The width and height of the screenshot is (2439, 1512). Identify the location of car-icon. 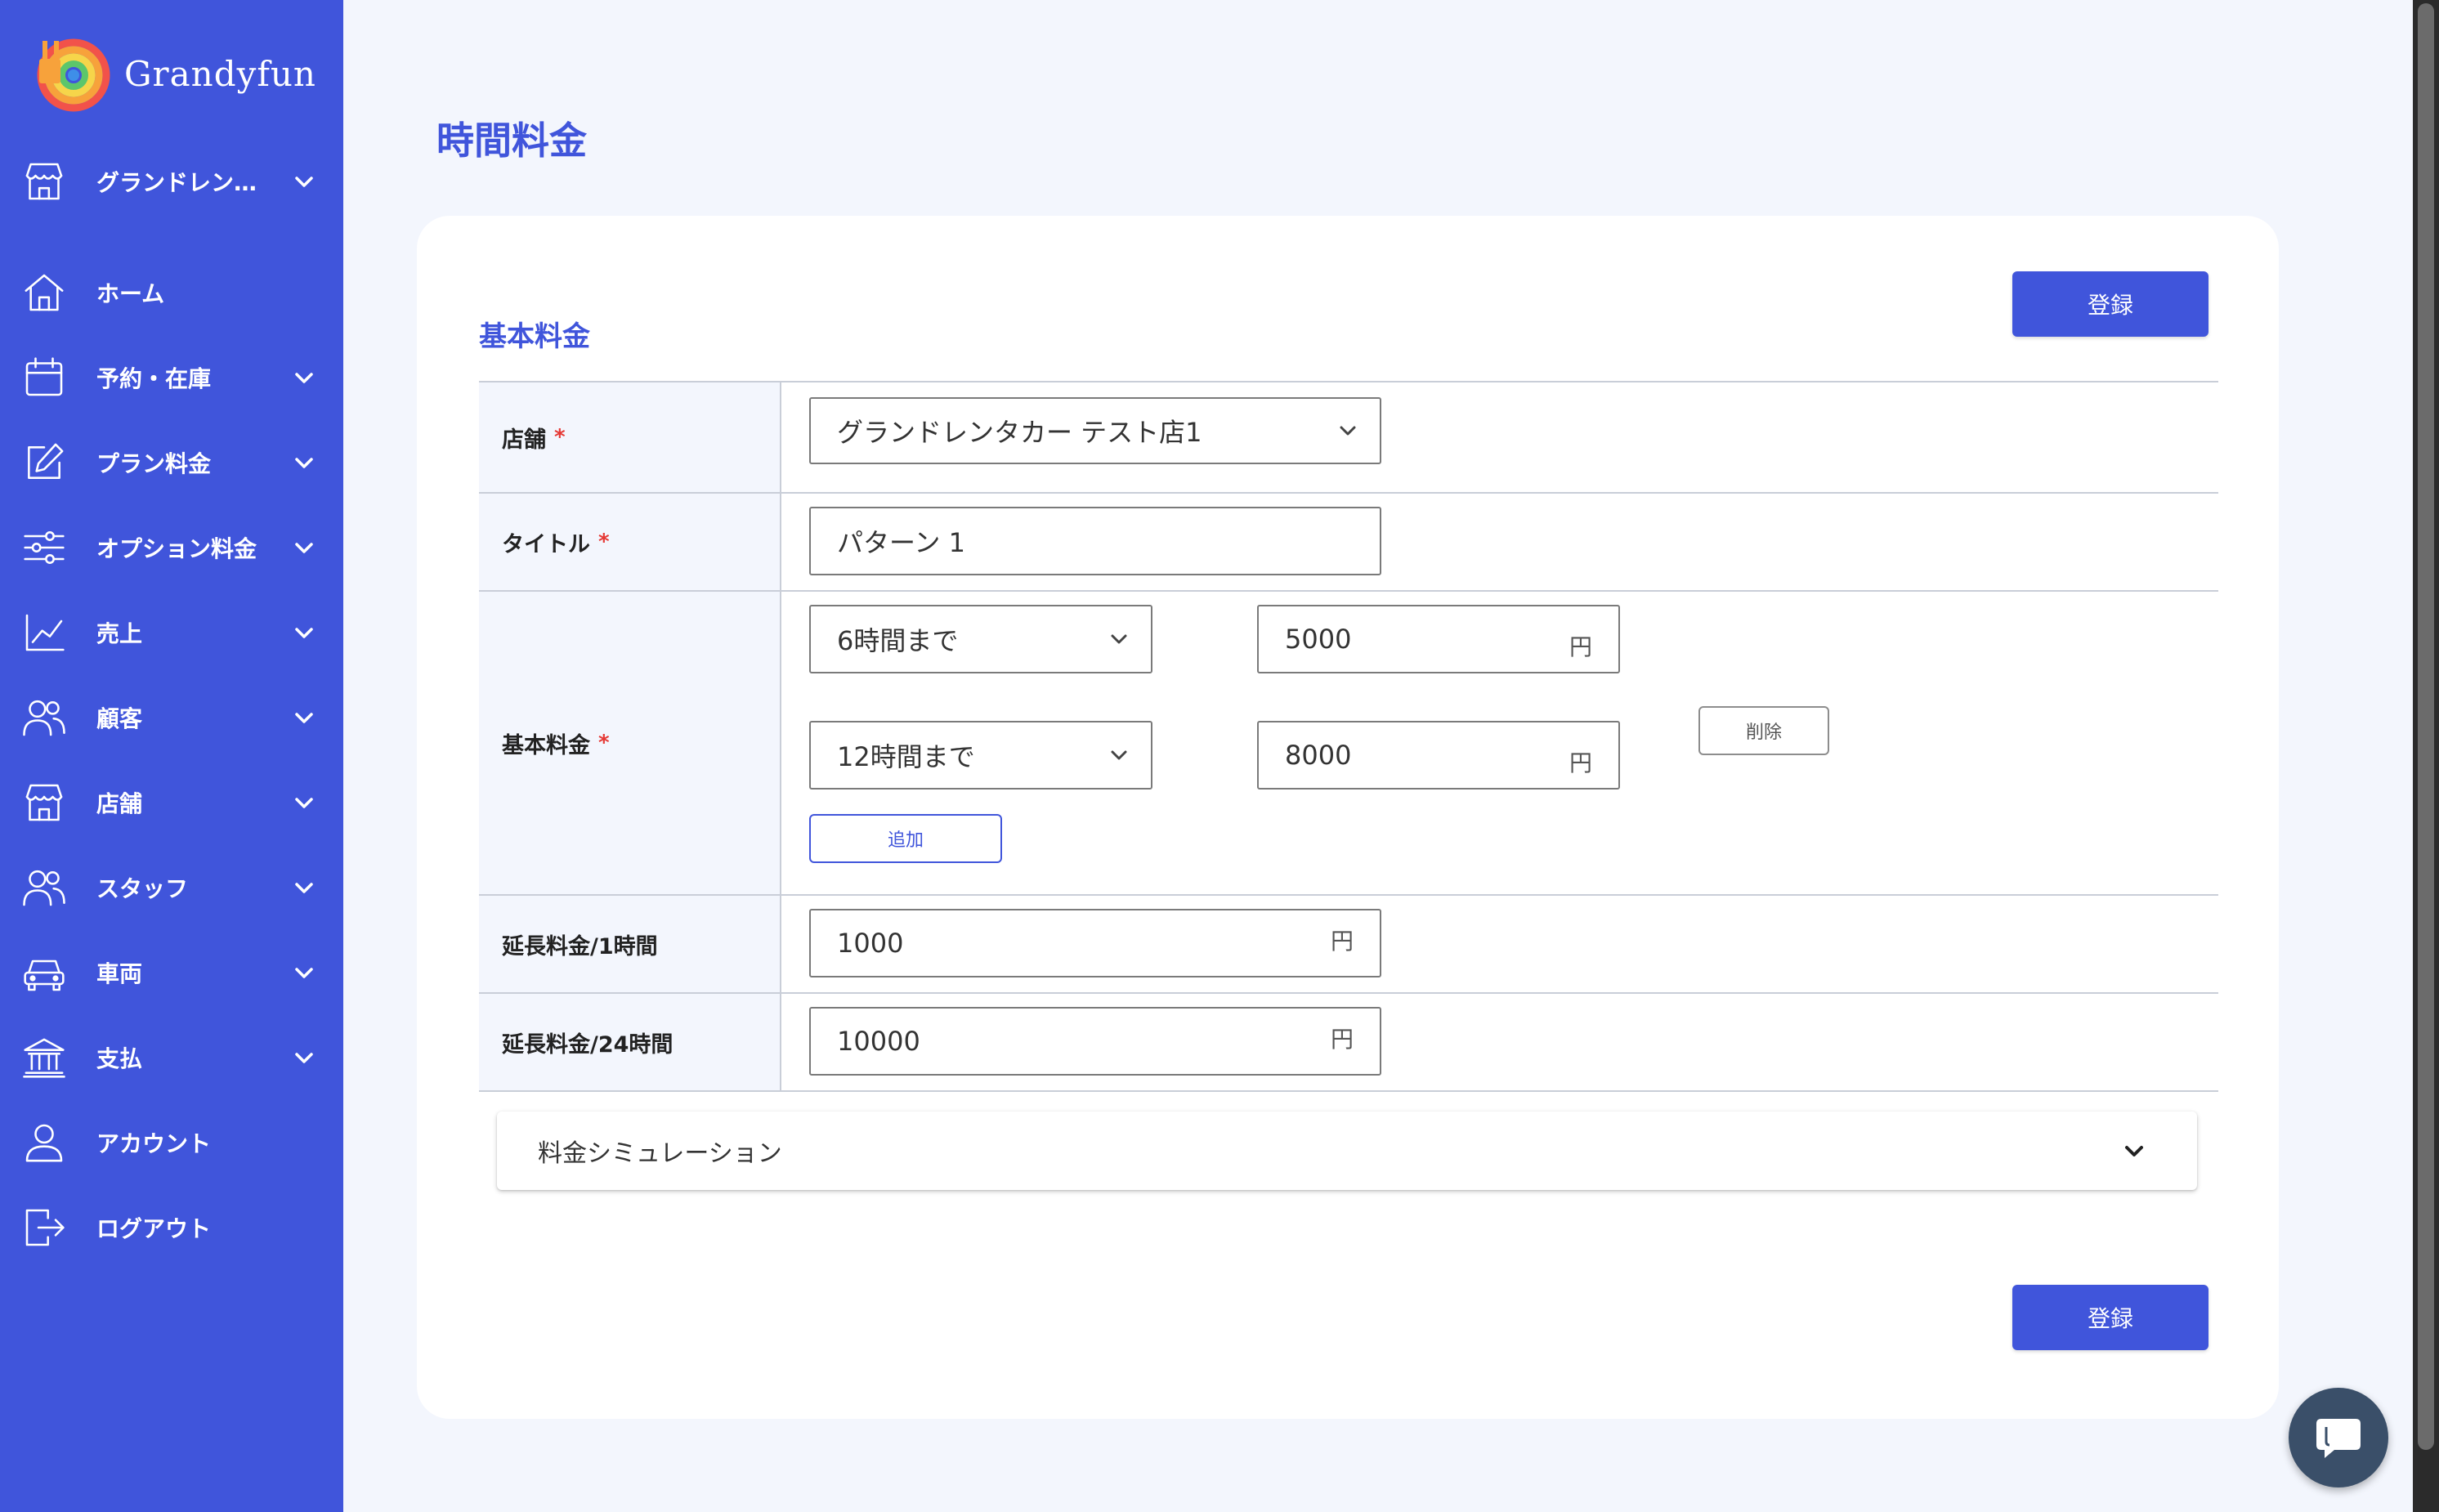
(44, 972).